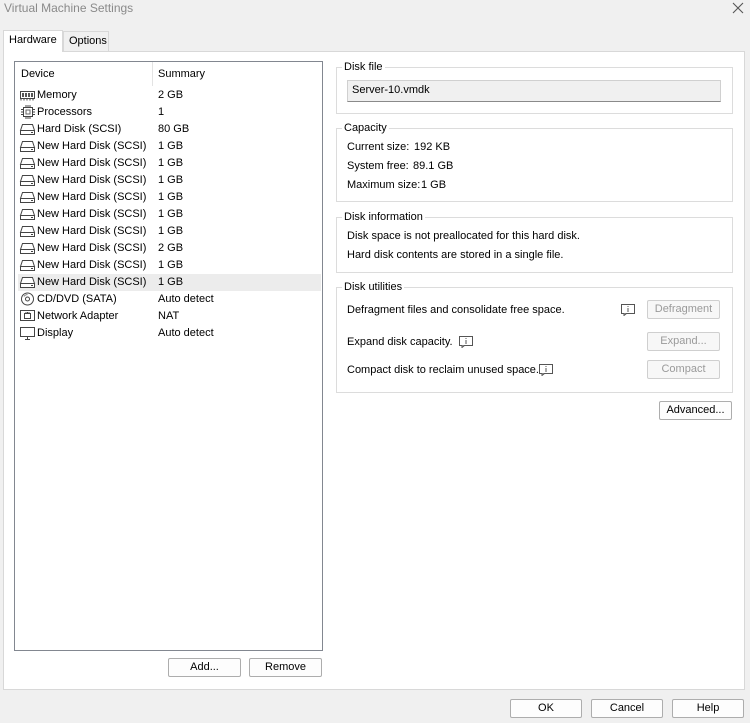 This screenshot has height=723, width=750. What do you see at coordinates (65, 112) in the screenshot?
I see `device-name: Processors` at bounding box center [65, 112].